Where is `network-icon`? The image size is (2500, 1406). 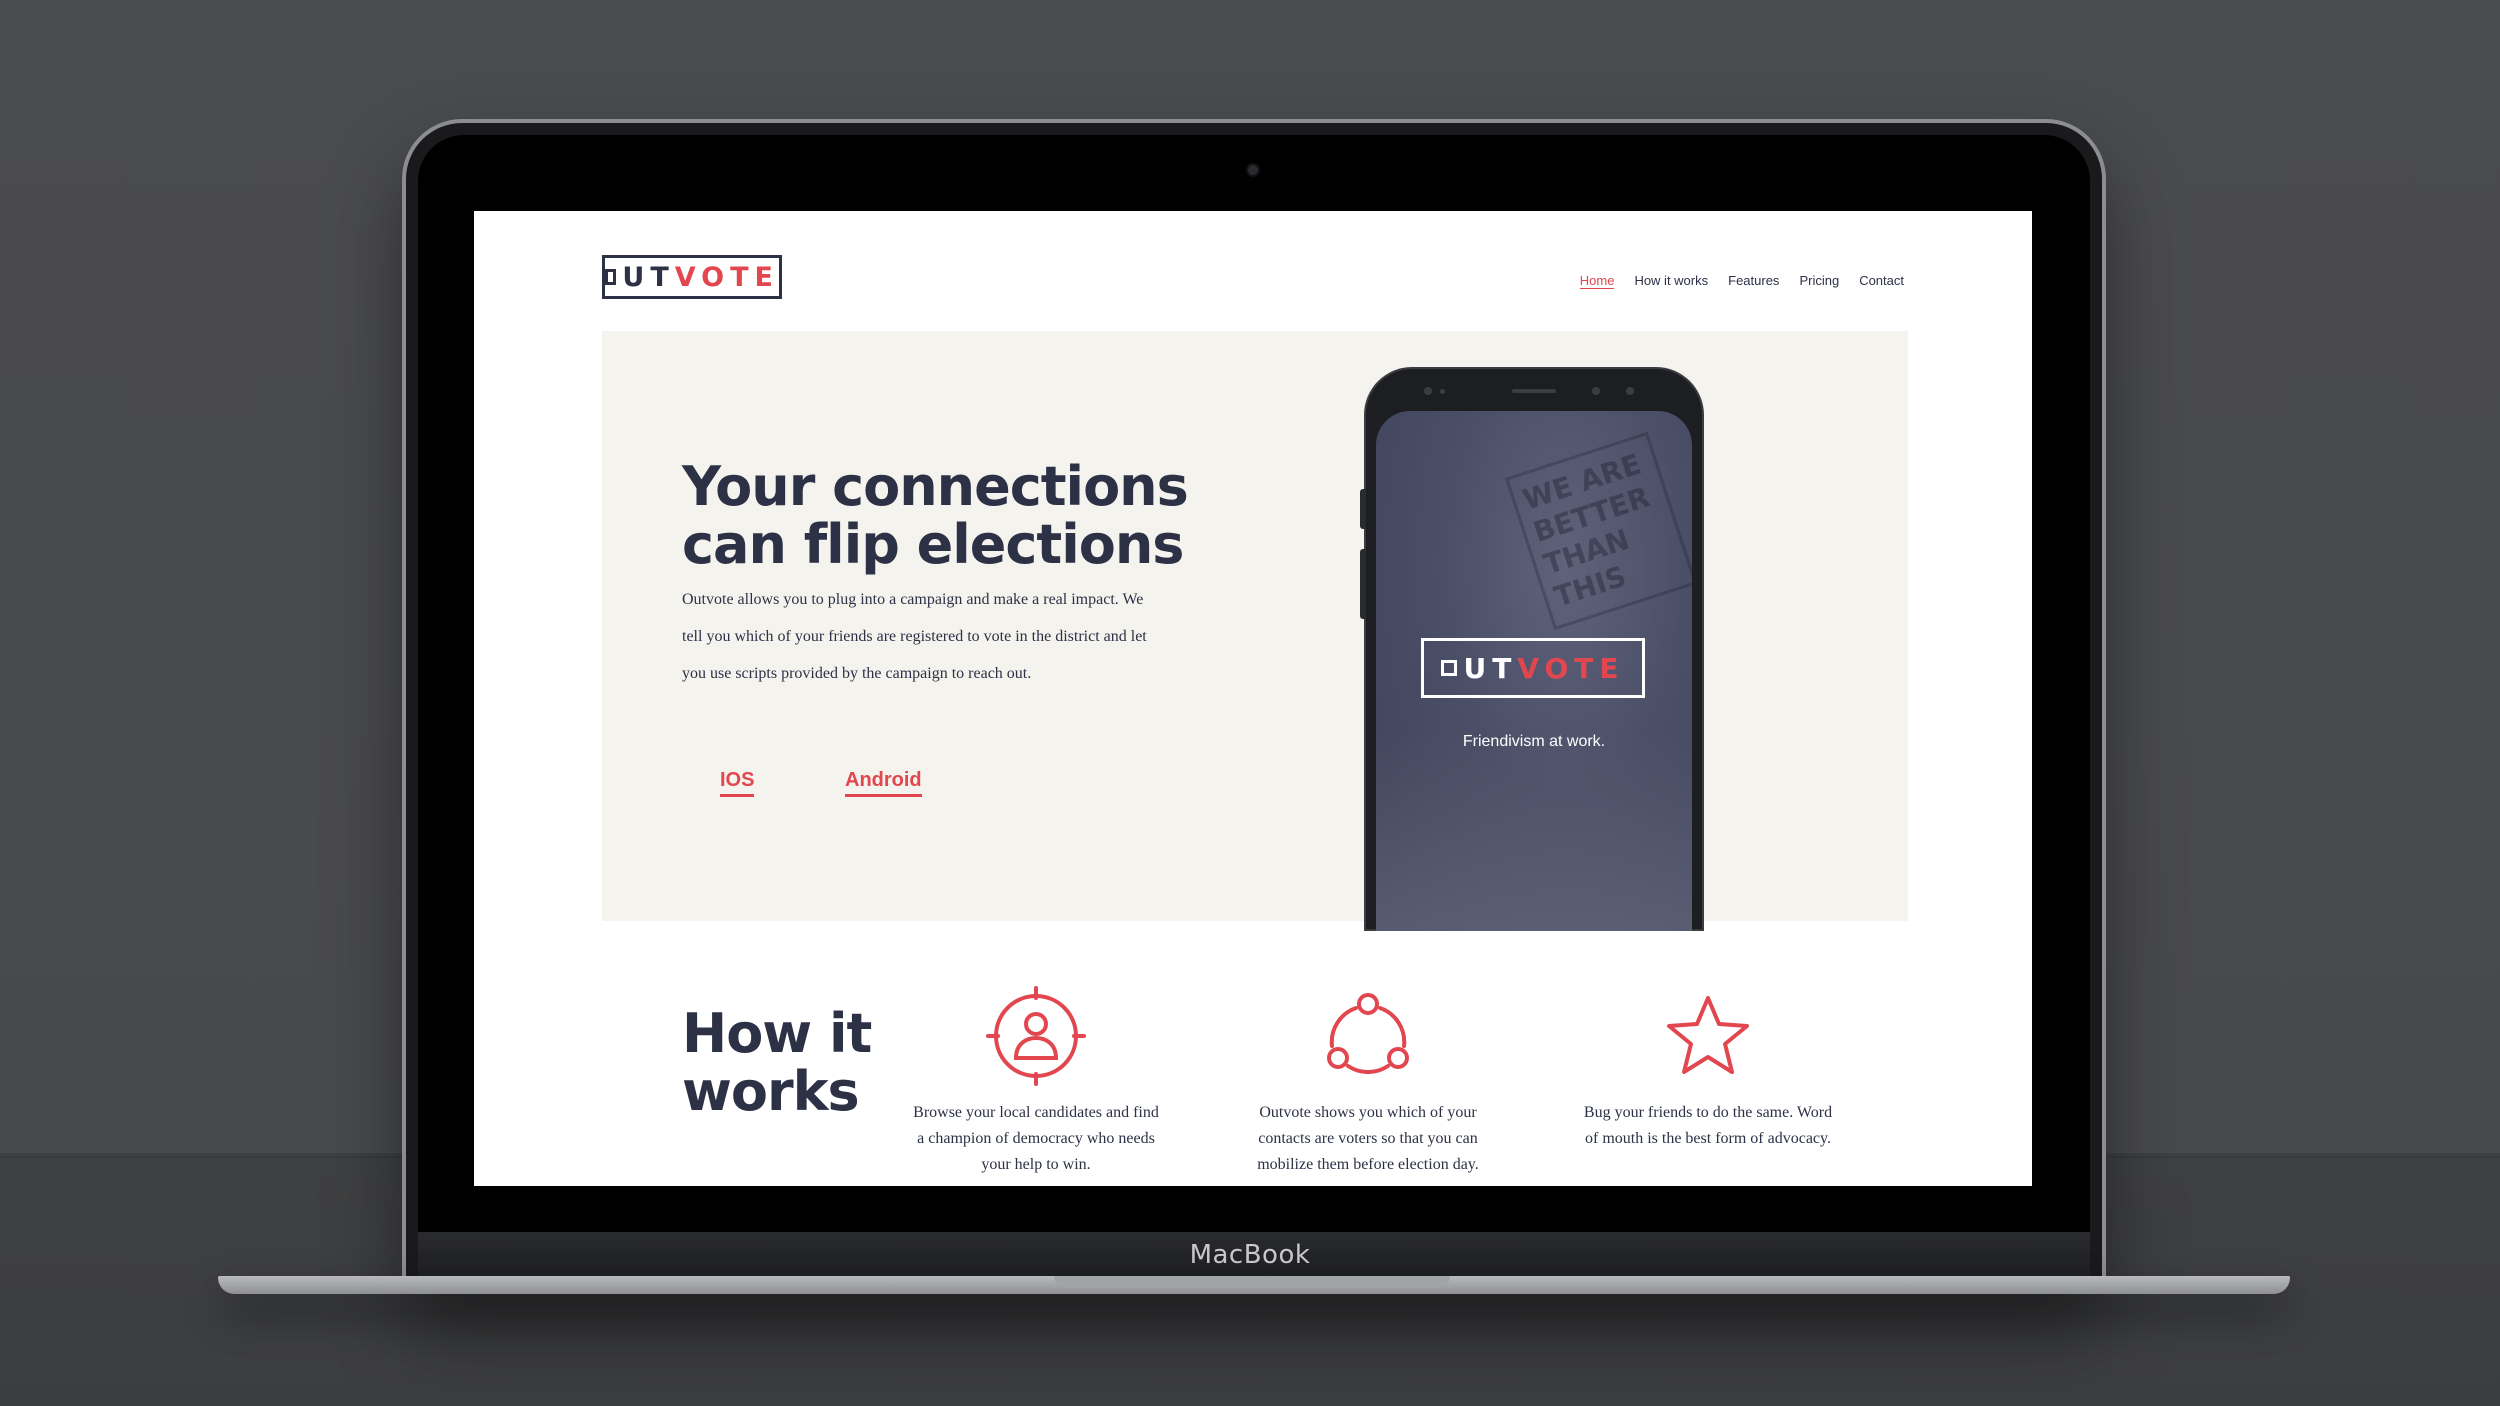
network-icon is located at coordinates (1368, 1033).